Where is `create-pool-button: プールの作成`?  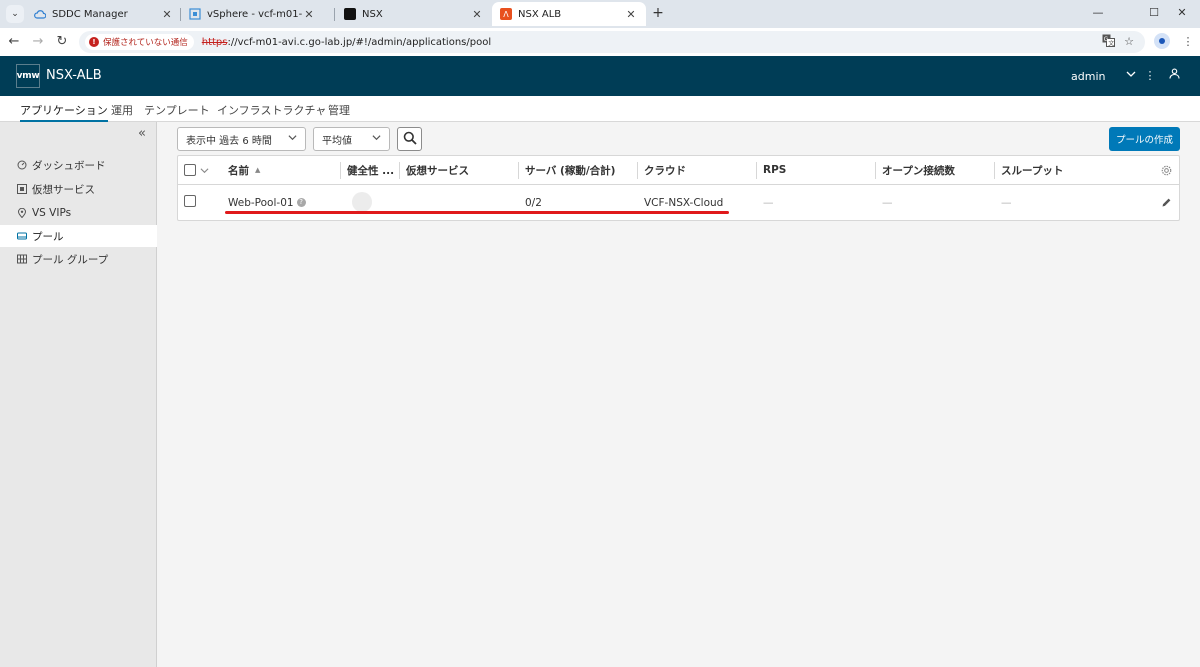 create-pool-button: プールの作成 is located at coordinates (1144, 139).